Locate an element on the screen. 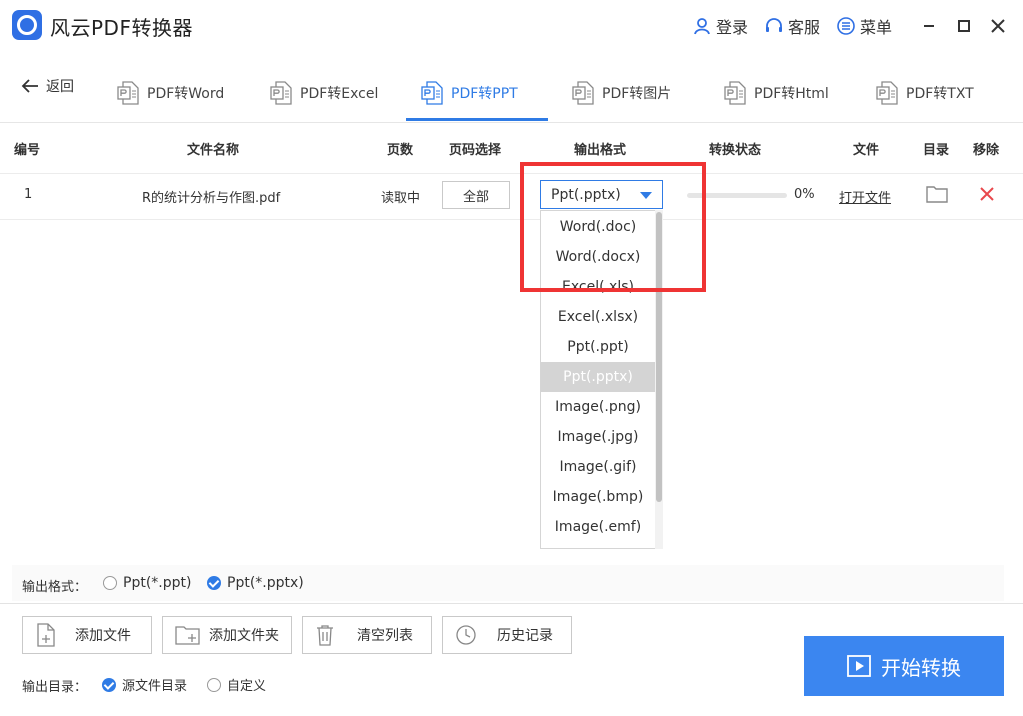 The height and width of the screenshot is (716, 1023). progress-text: 0% is located at coordinates (804, 194).